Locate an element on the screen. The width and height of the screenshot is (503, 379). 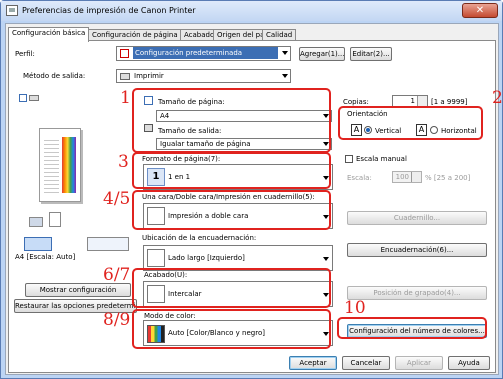
copies-label: Copias: is located at coordinates (356, 102).